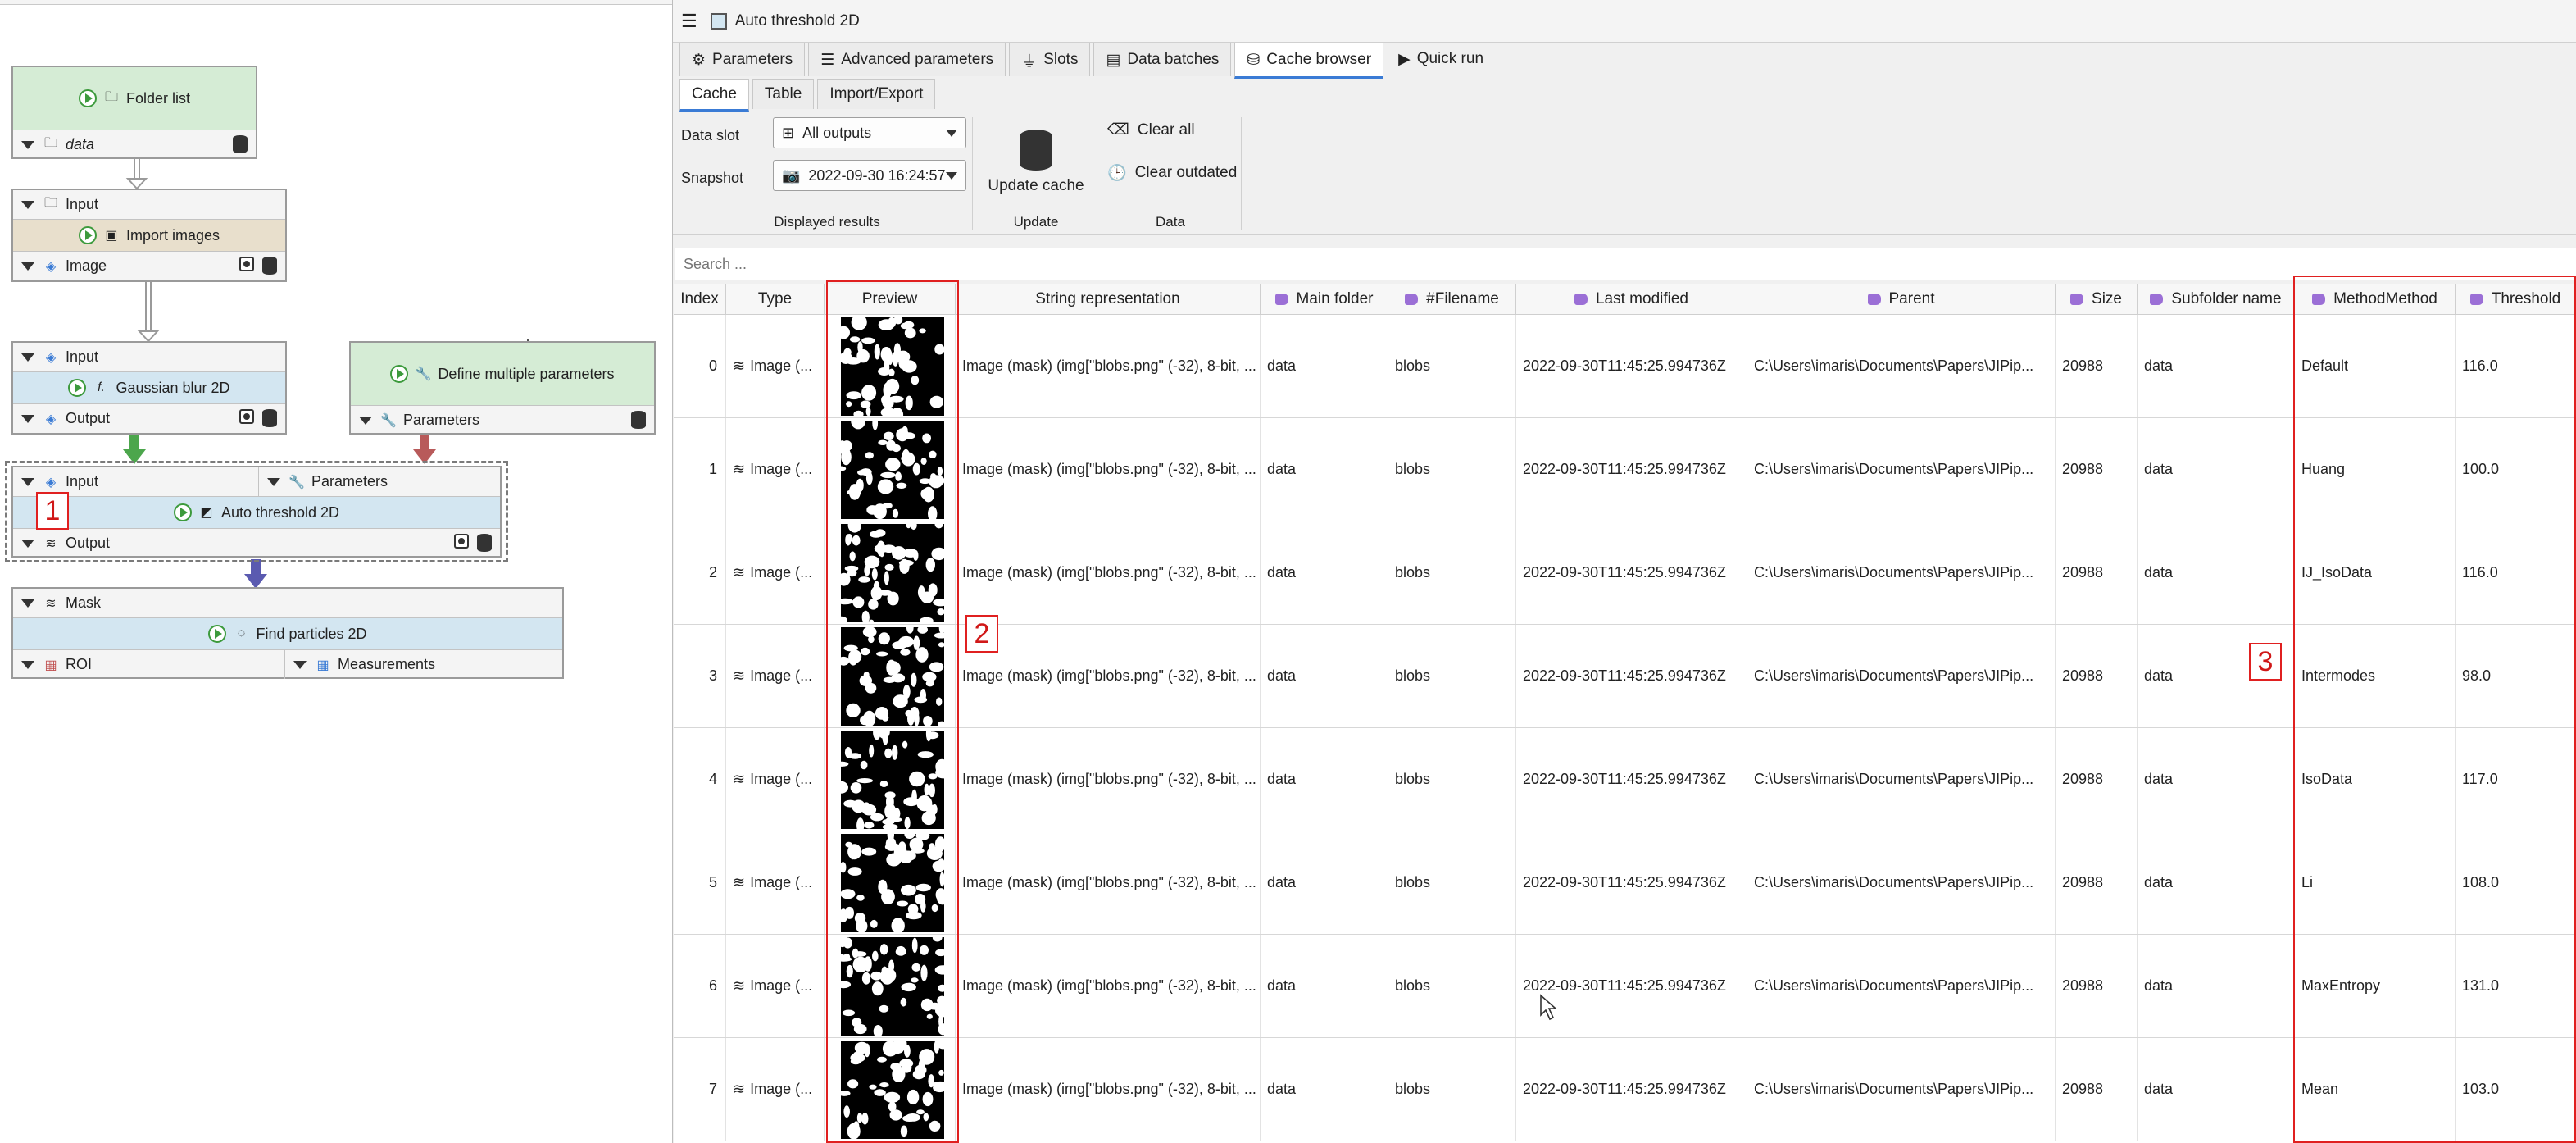 This screenshot has width=2576, height=1143. I want to click on column-header-string: String representation, so click(1108, 299).